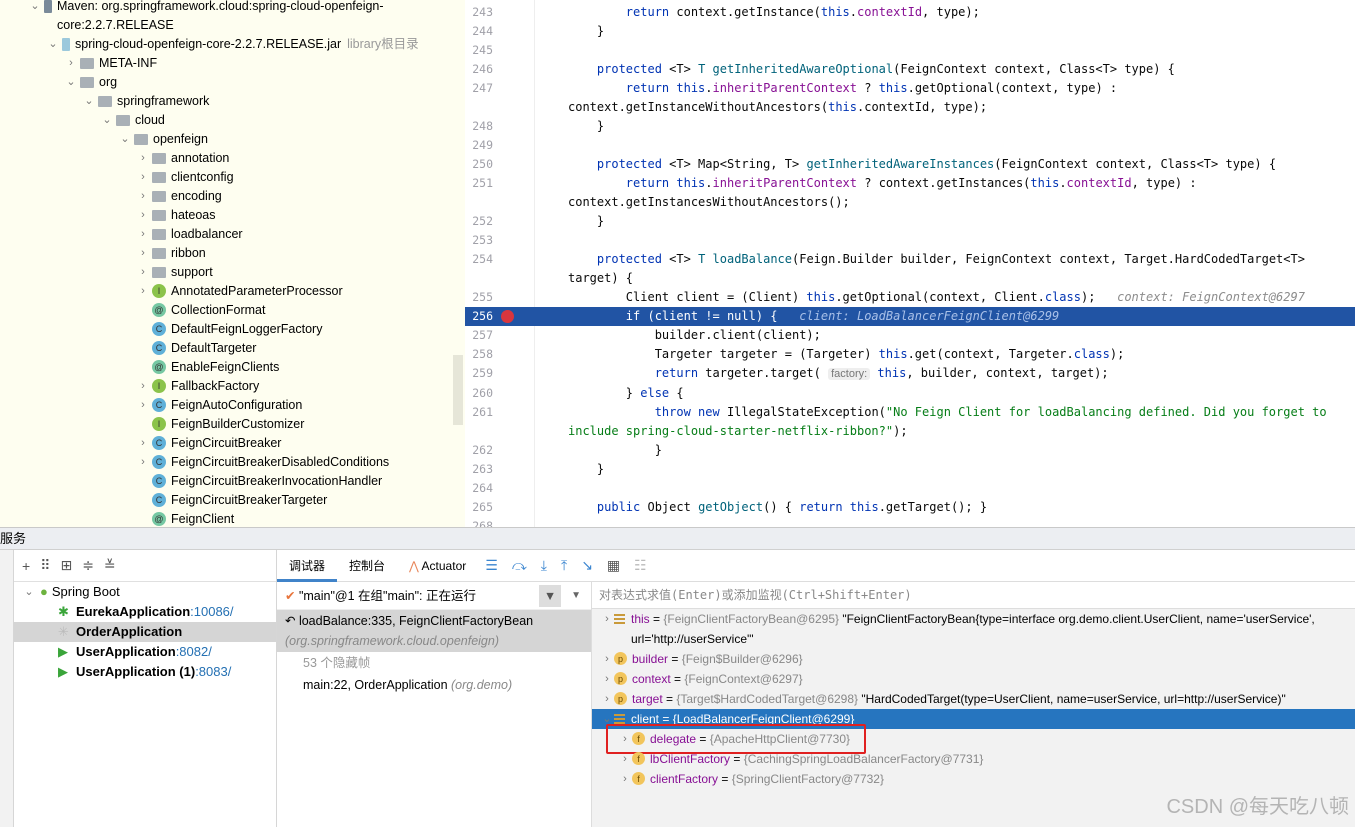 The height and width of the screenshot is (827, 1355). I want to click on code-line: 262 }, so click(910, 450).